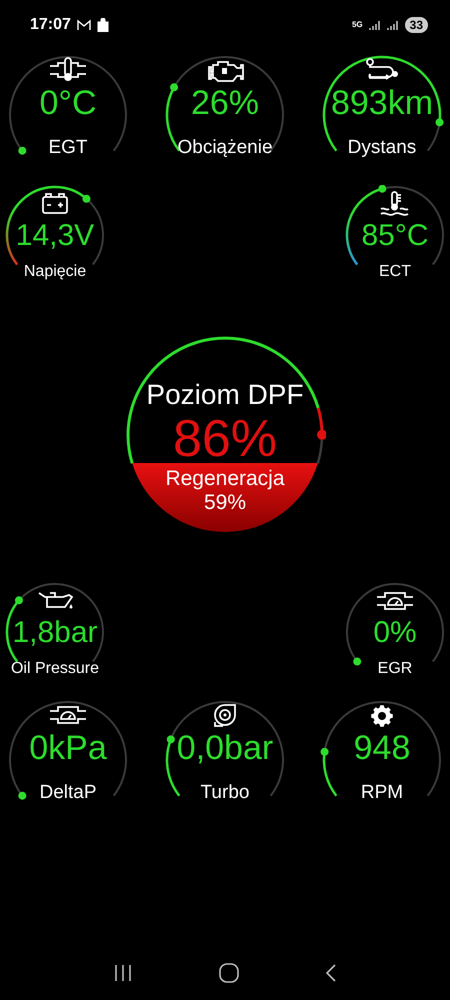 This screenshot has height=1000, width=450. What do you see at coordinates (55, 669) in the screenshot?
I see `gauge-label: Oil Pressure` at bounding box center [55, 669].